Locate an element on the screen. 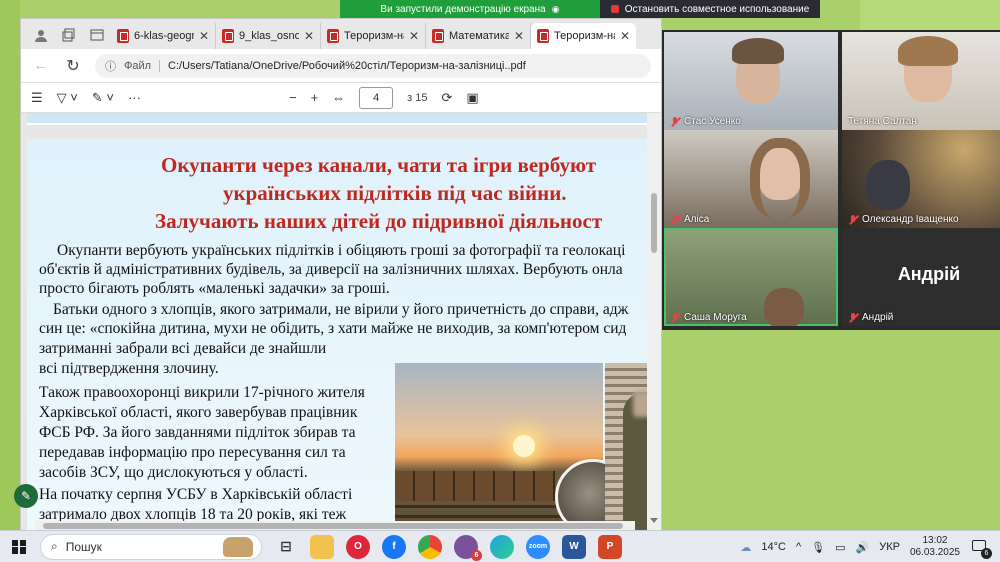 The height and width of the screenshot is (562, 1000). weather-temp: 14°C is located at coordinates (773, 547).